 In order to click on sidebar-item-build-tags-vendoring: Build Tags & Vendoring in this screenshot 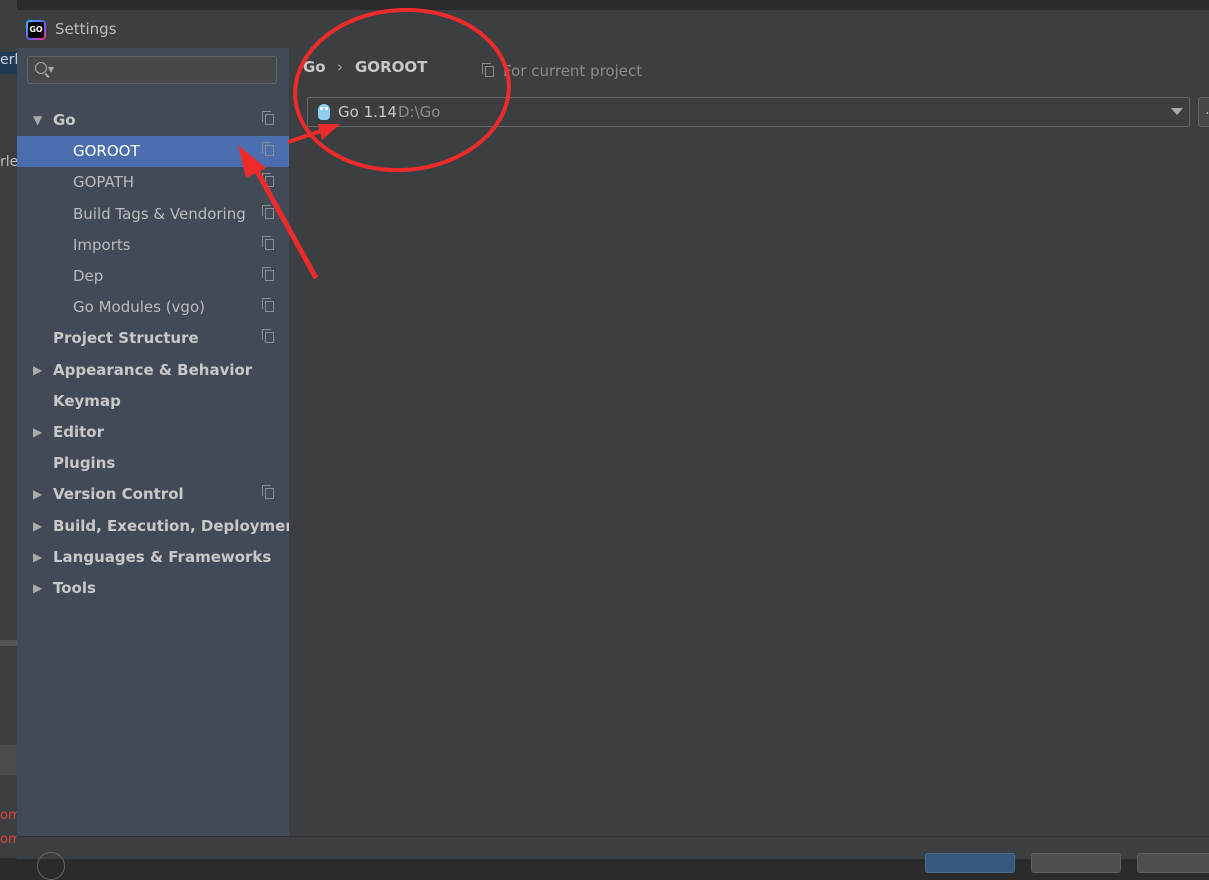, I will do `click(153, 214)`.